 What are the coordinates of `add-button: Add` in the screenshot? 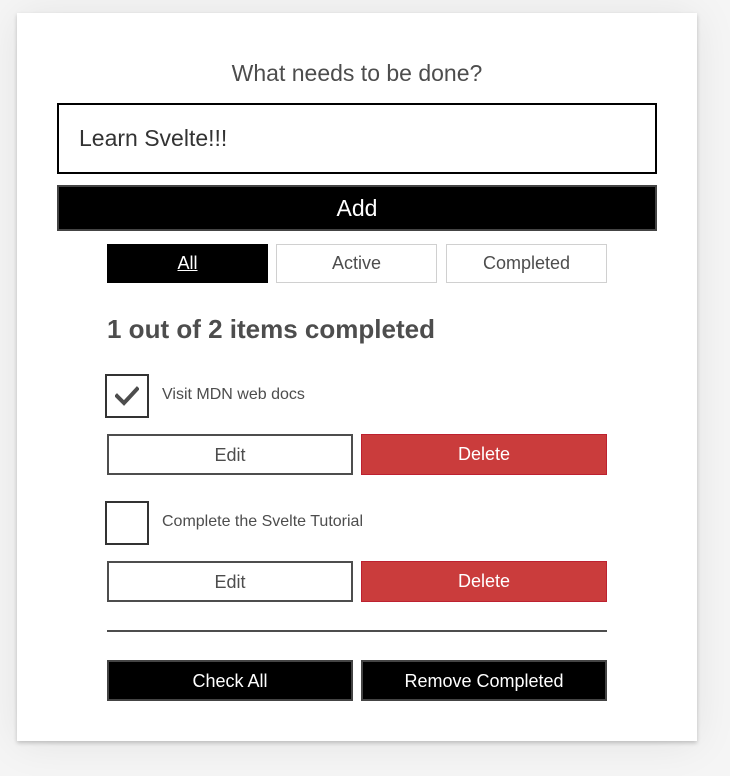 It's located at (357, 208).